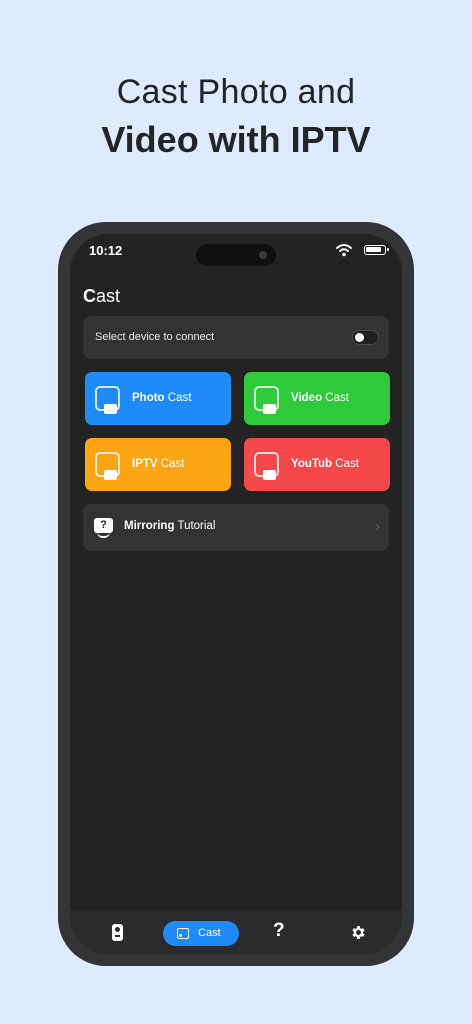  Describe the element at coordinates (110, 475) in the screenshot. I see `tv-badge` at that location.